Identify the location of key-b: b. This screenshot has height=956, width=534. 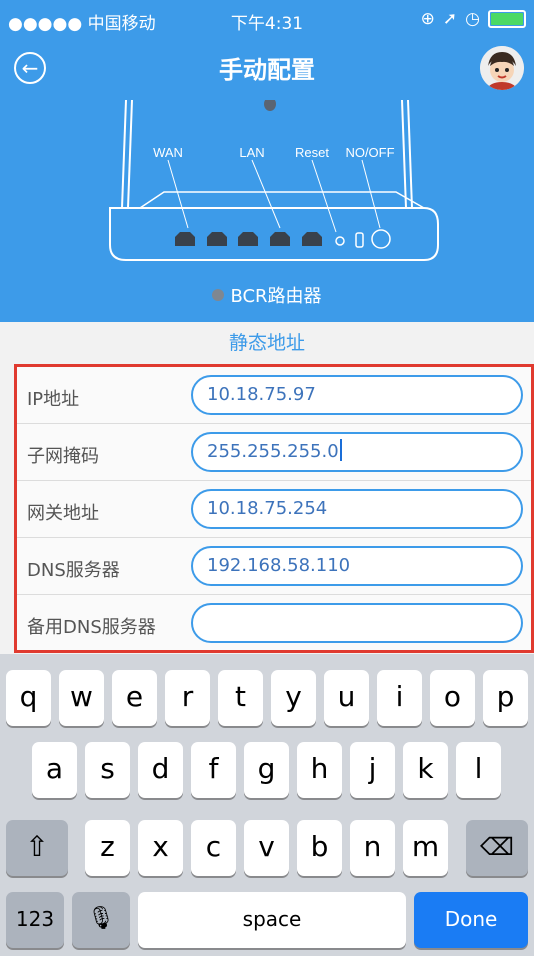
(319, 848).